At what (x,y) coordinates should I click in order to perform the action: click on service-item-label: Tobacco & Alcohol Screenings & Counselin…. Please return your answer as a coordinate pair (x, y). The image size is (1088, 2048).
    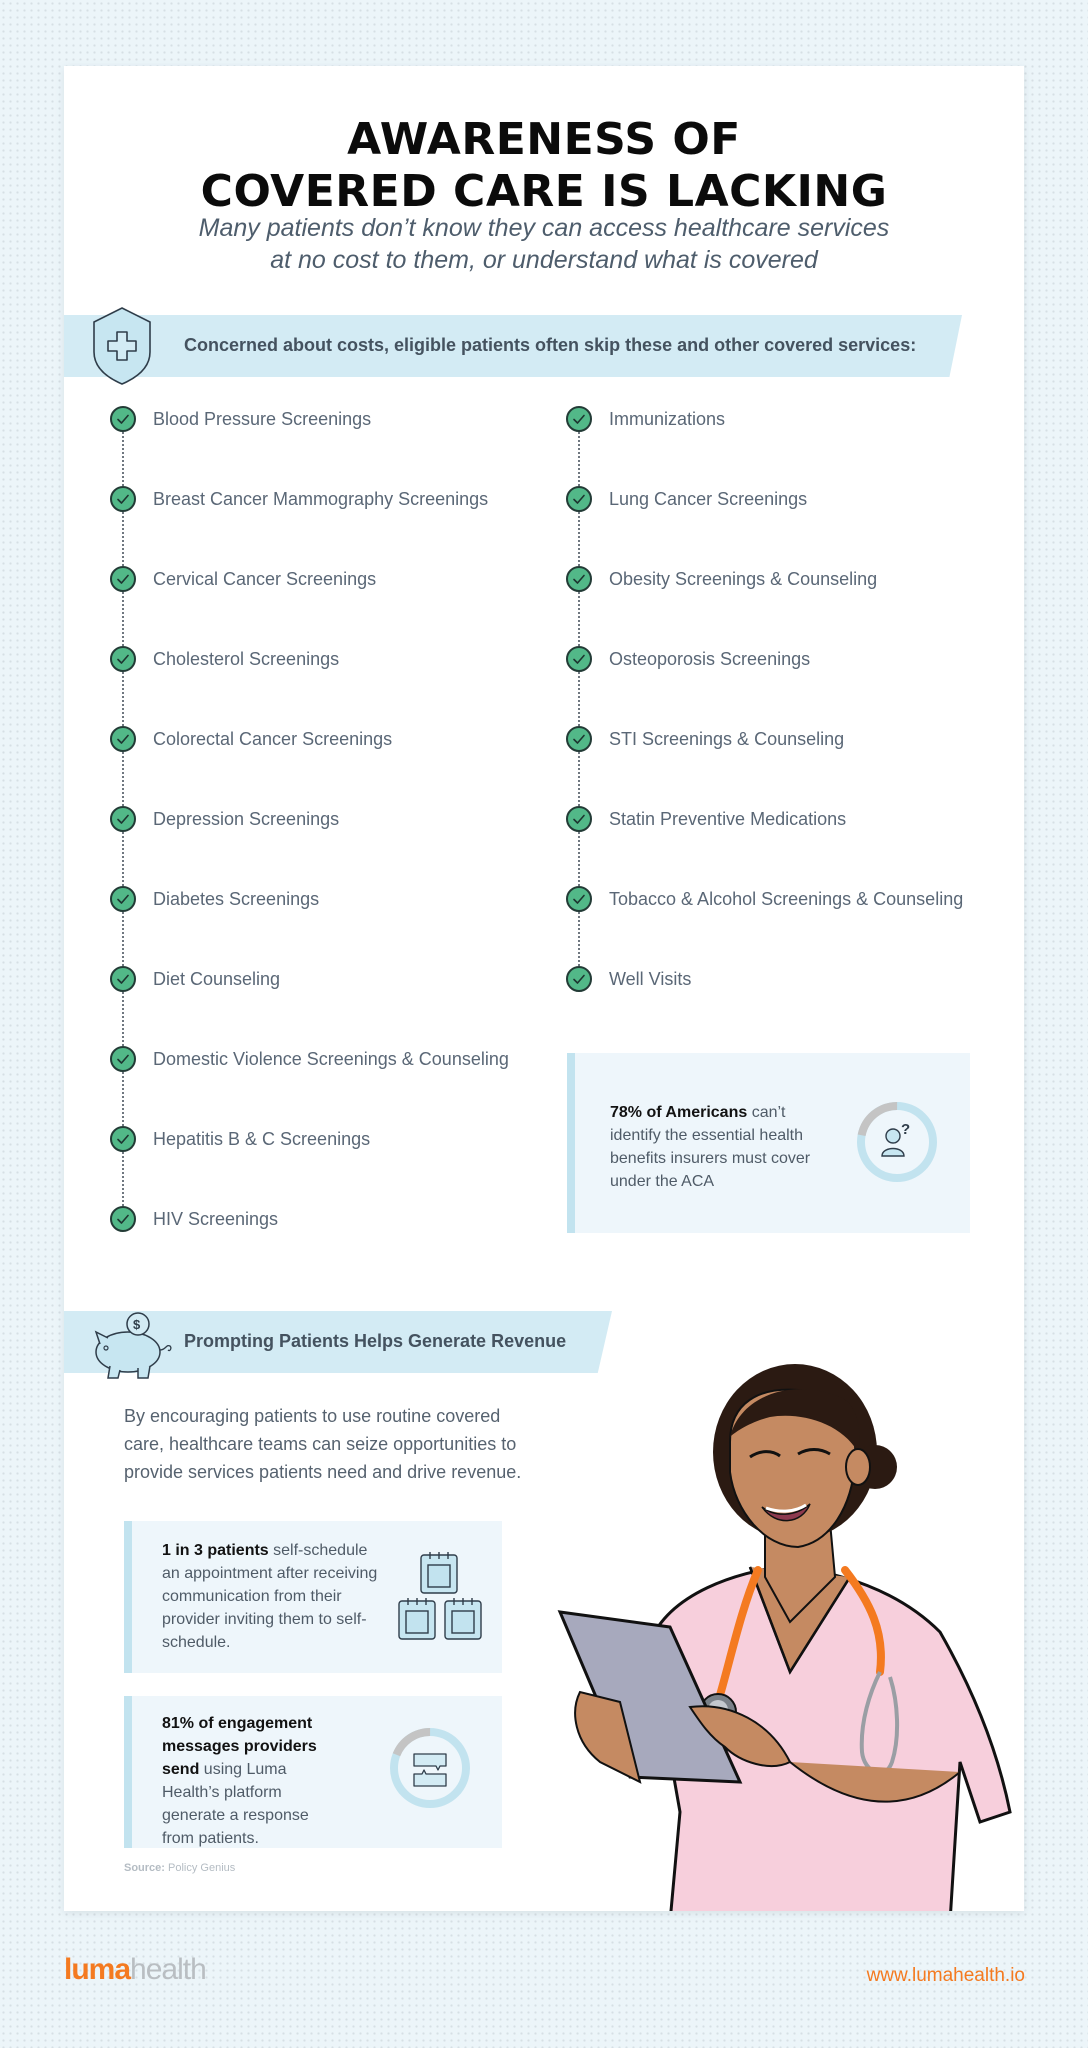
    Looking at the image, I should click on (786, 899).